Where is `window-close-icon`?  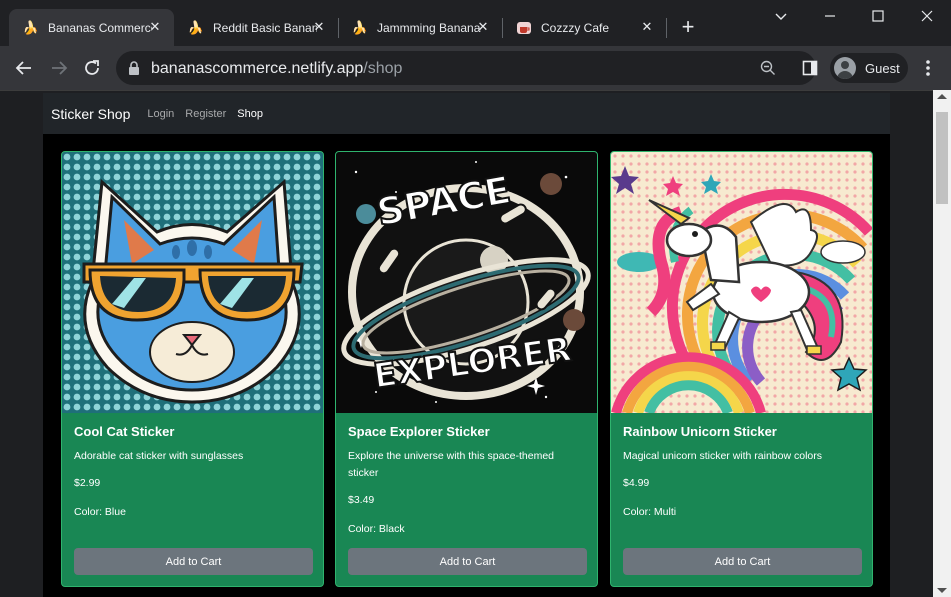 window-close-icon is located at coordinates (927, 17).